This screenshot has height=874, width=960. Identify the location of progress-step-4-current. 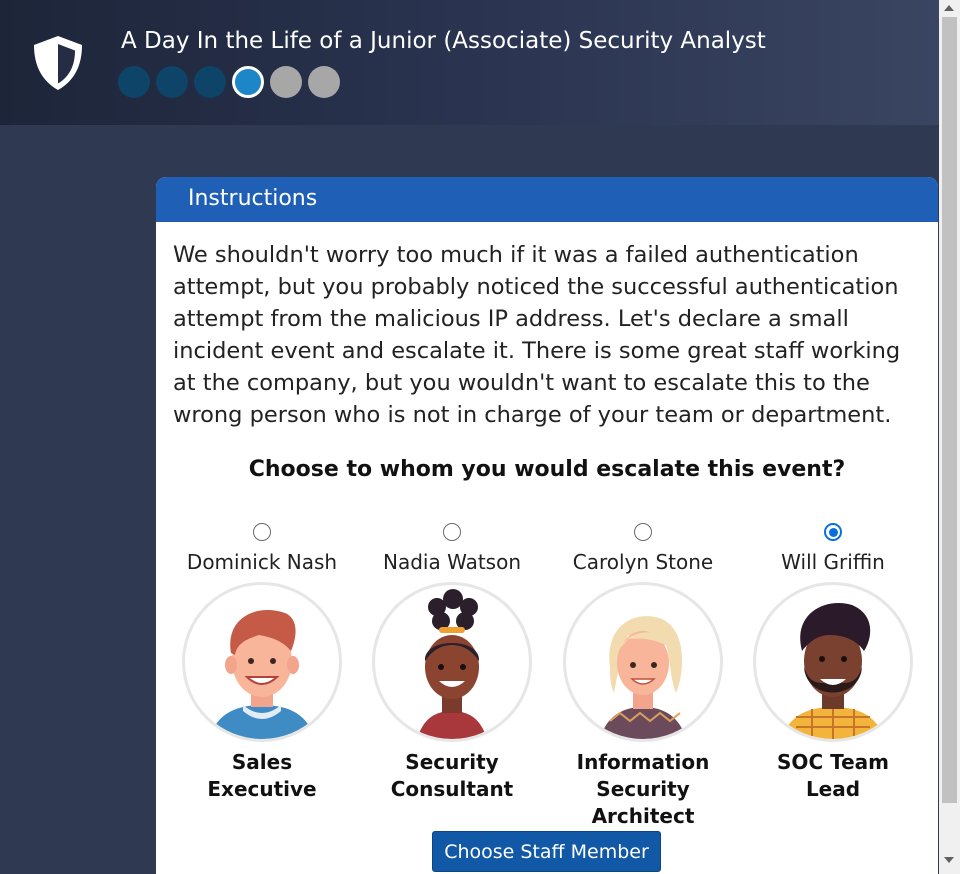
(248, 82).